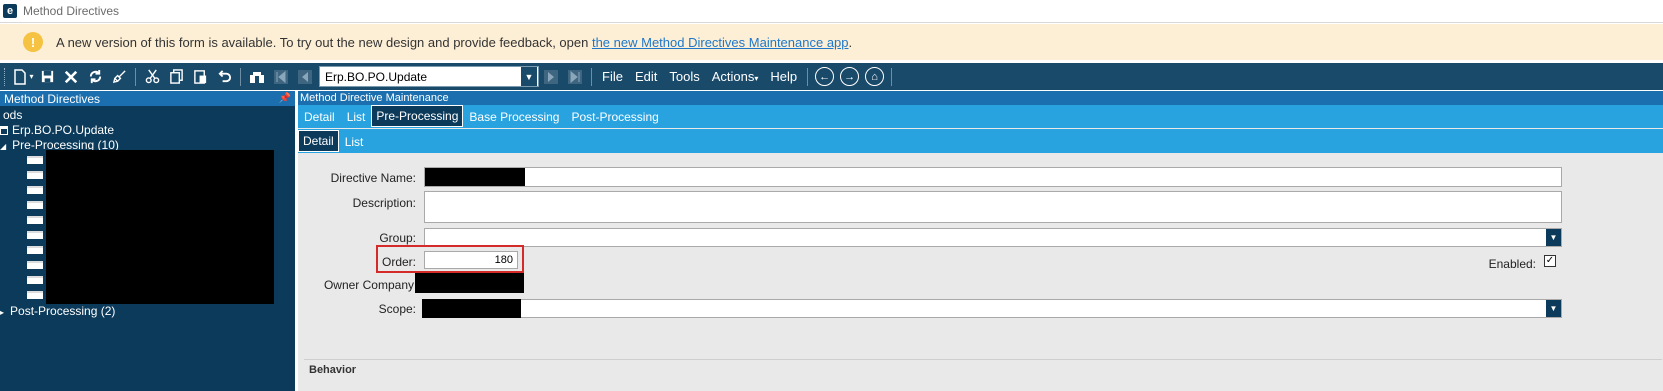 This screenshot has width=1663, height=391. I want to click on description-field, so click(993, 207).